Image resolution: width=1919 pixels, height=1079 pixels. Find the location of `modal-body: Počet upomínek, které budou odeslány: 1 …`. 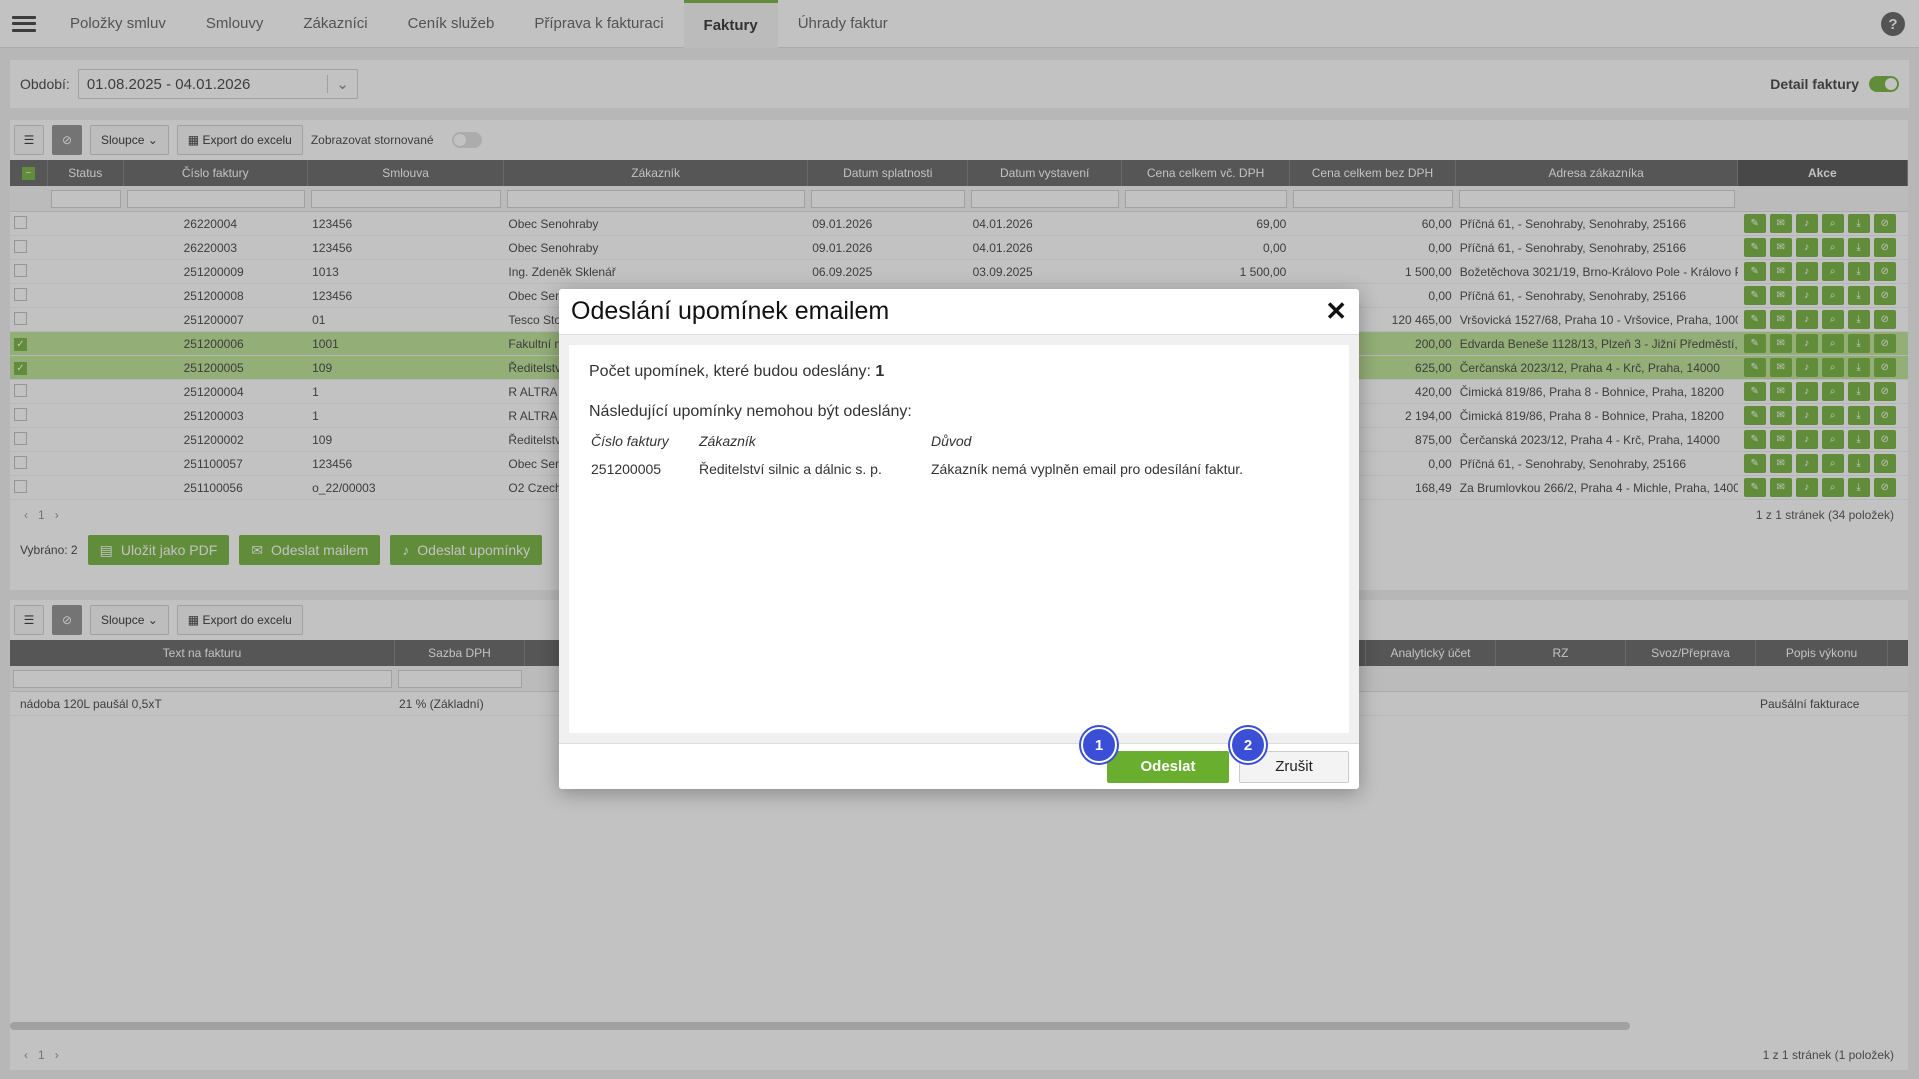

modal-body: Počet upomínek, které budou odeslány: 1 … is located at coordinates (959, 539).